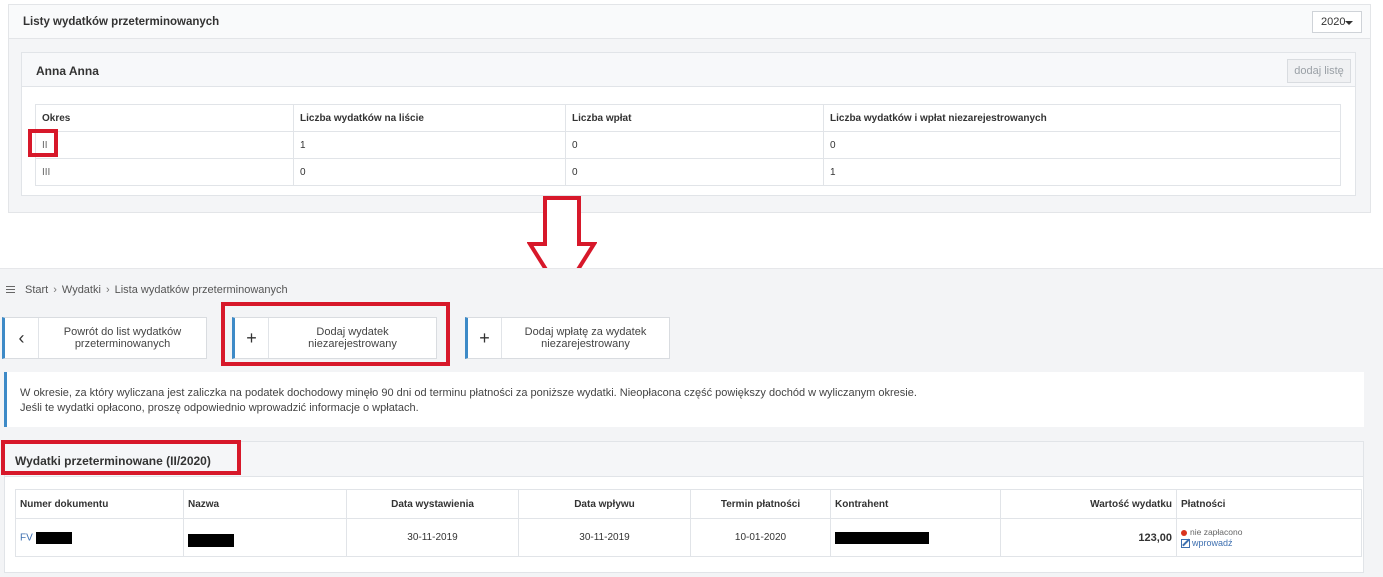 The width and height of the screenshot is (1383, 577). Describe the element at coordinates (164, 118) in the screenshot. I see `col-header-okres: Okres` at that location.